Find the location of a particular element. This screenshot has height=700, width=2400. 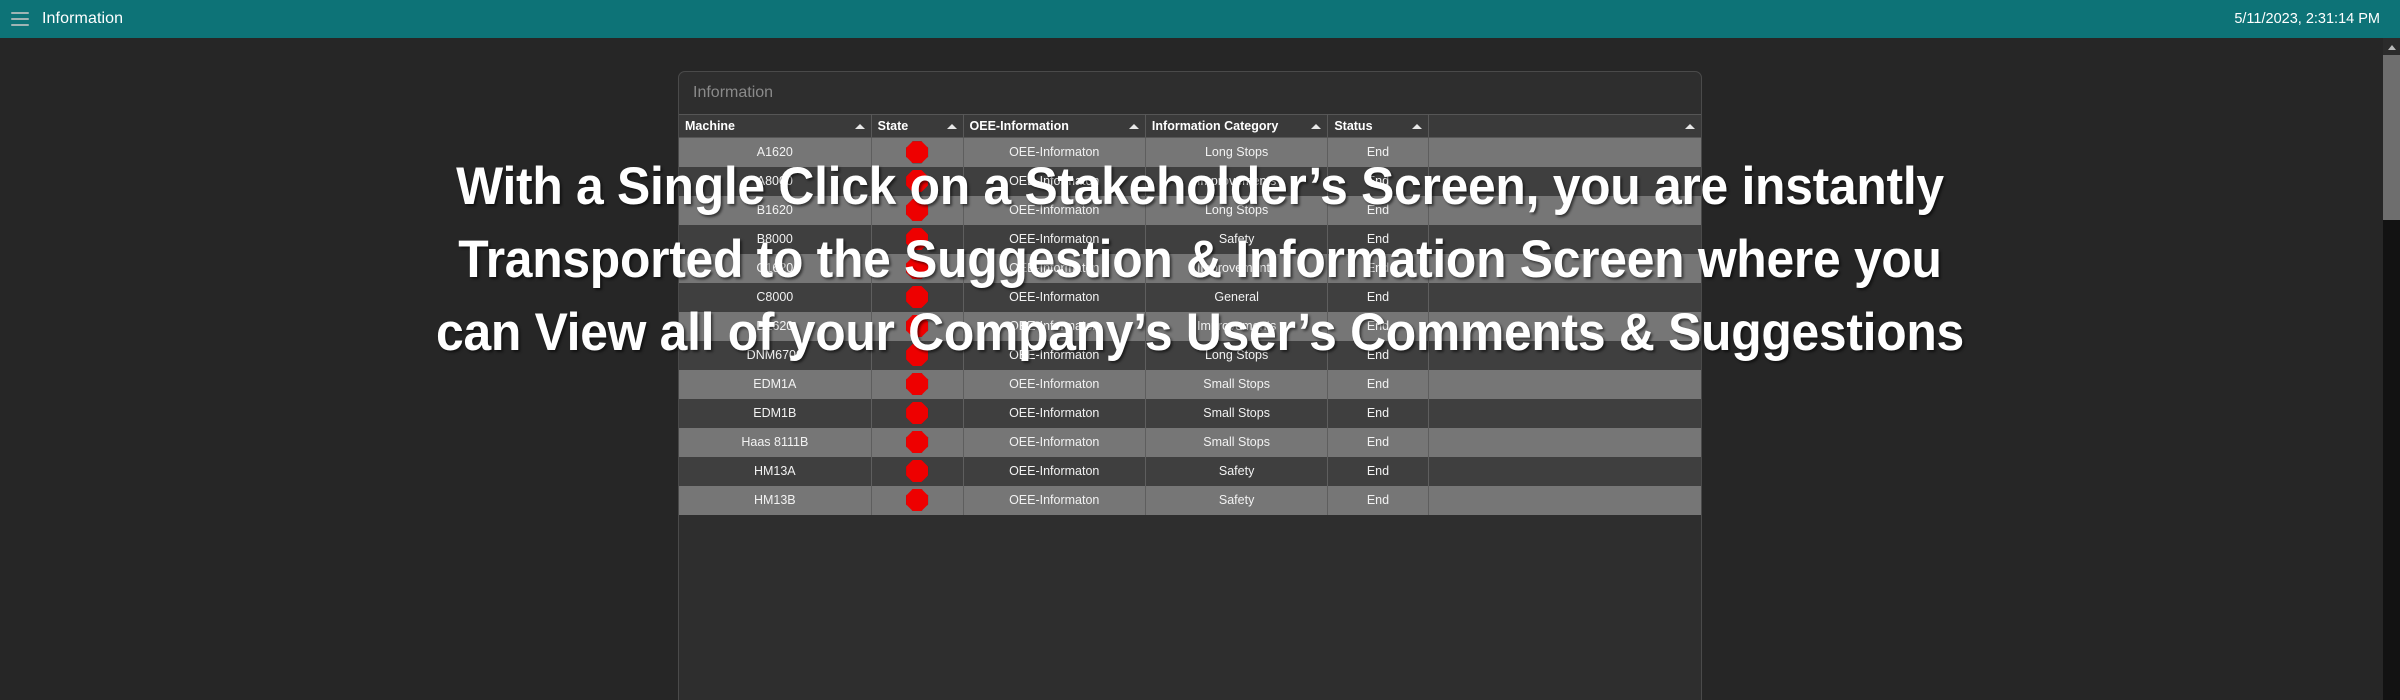

table-row: HM13A OEE-Informaton Safety End is located at coordinates (1190, 471).